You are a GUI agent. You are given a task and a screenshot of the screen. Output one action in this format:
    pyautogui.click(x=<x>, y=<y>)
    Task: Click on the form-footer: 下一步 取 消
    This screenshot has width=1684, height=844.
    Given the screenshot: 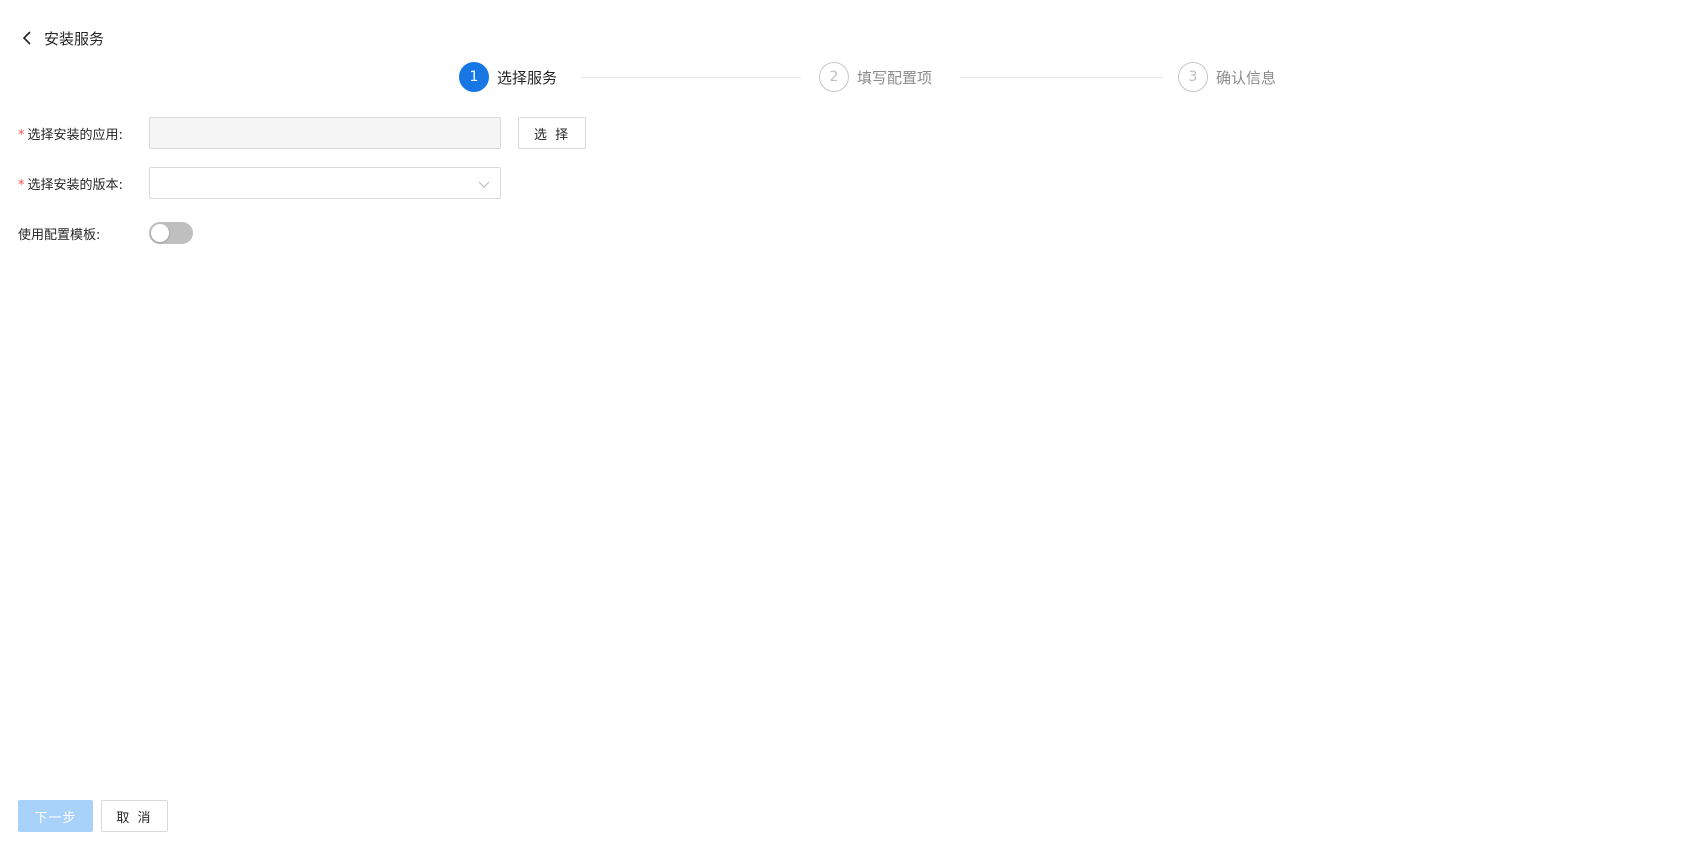 What is the action you would take?
    pyautogui.click(x=93, y=816)
    